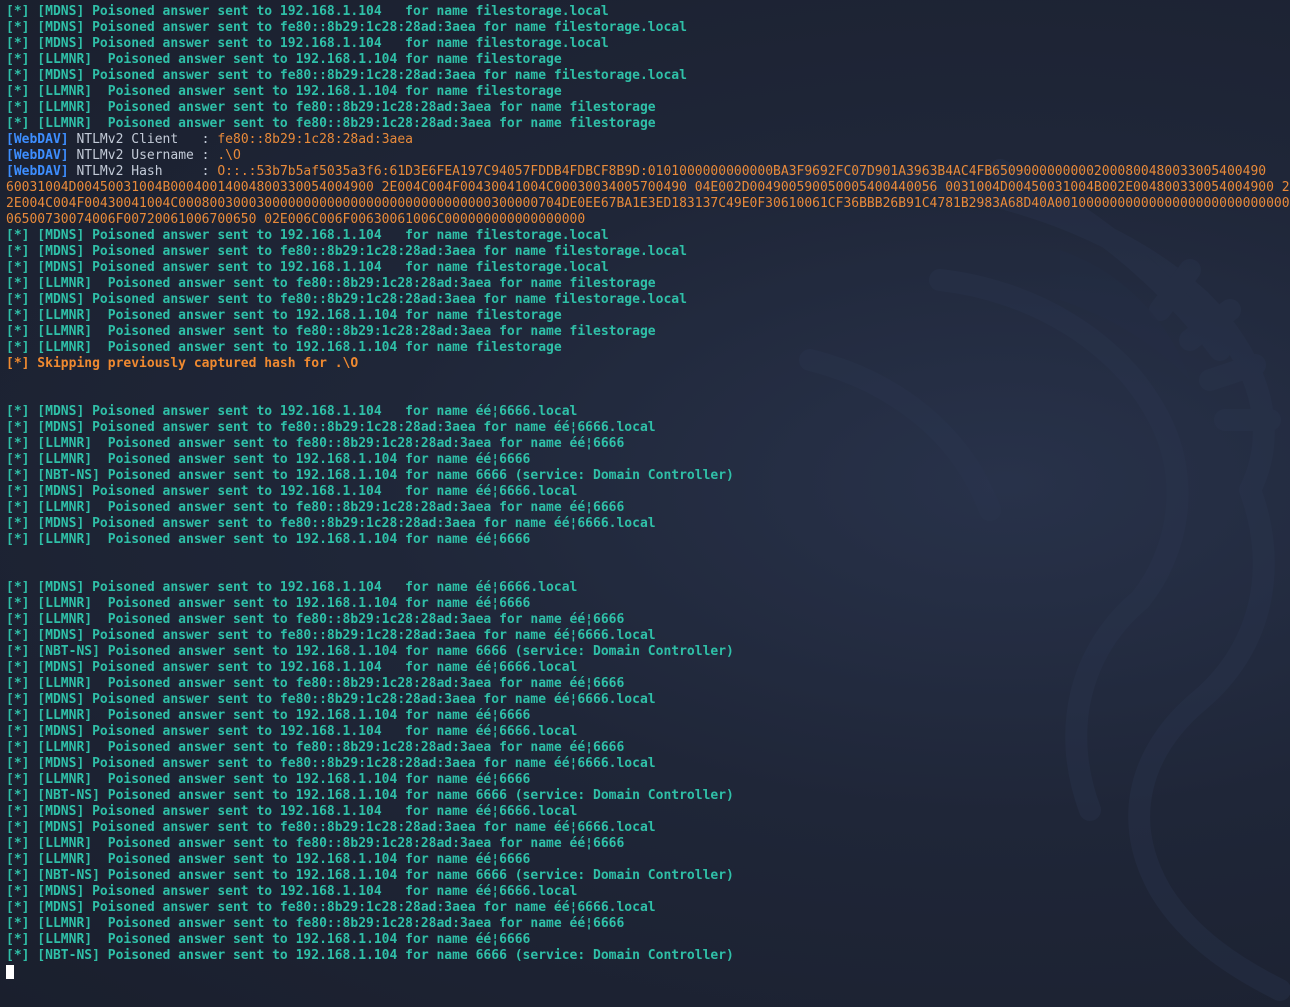 This screenshot has height=1007, width=1290. Describe the element at coordinates (10, 972) in the screenshot. I see `text-cursor` at that location.